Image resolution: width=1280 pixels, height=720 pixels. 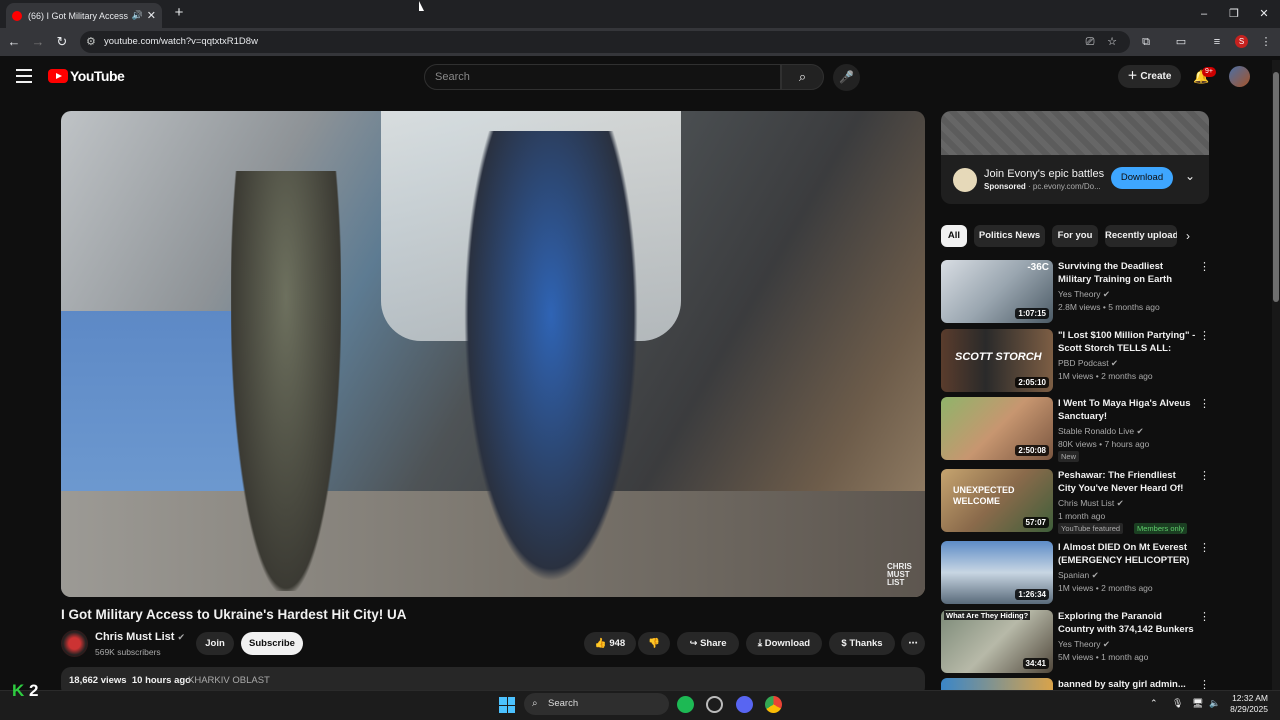 What do you see at coordinates (1197, 703) in the screenshot?
I see `network-icon: 🖥` at bounding box center [1197, 703].